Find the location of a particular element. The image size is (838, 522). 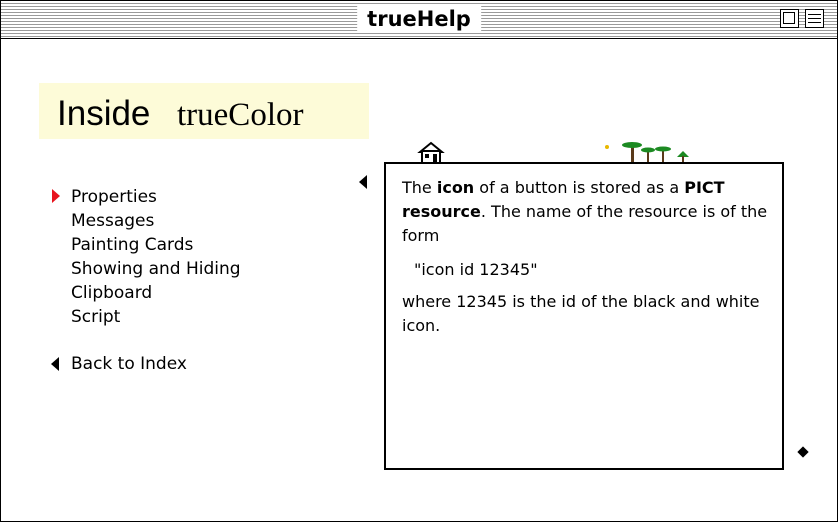

title-bar: trueHelp is located at coordinates (419, 20).